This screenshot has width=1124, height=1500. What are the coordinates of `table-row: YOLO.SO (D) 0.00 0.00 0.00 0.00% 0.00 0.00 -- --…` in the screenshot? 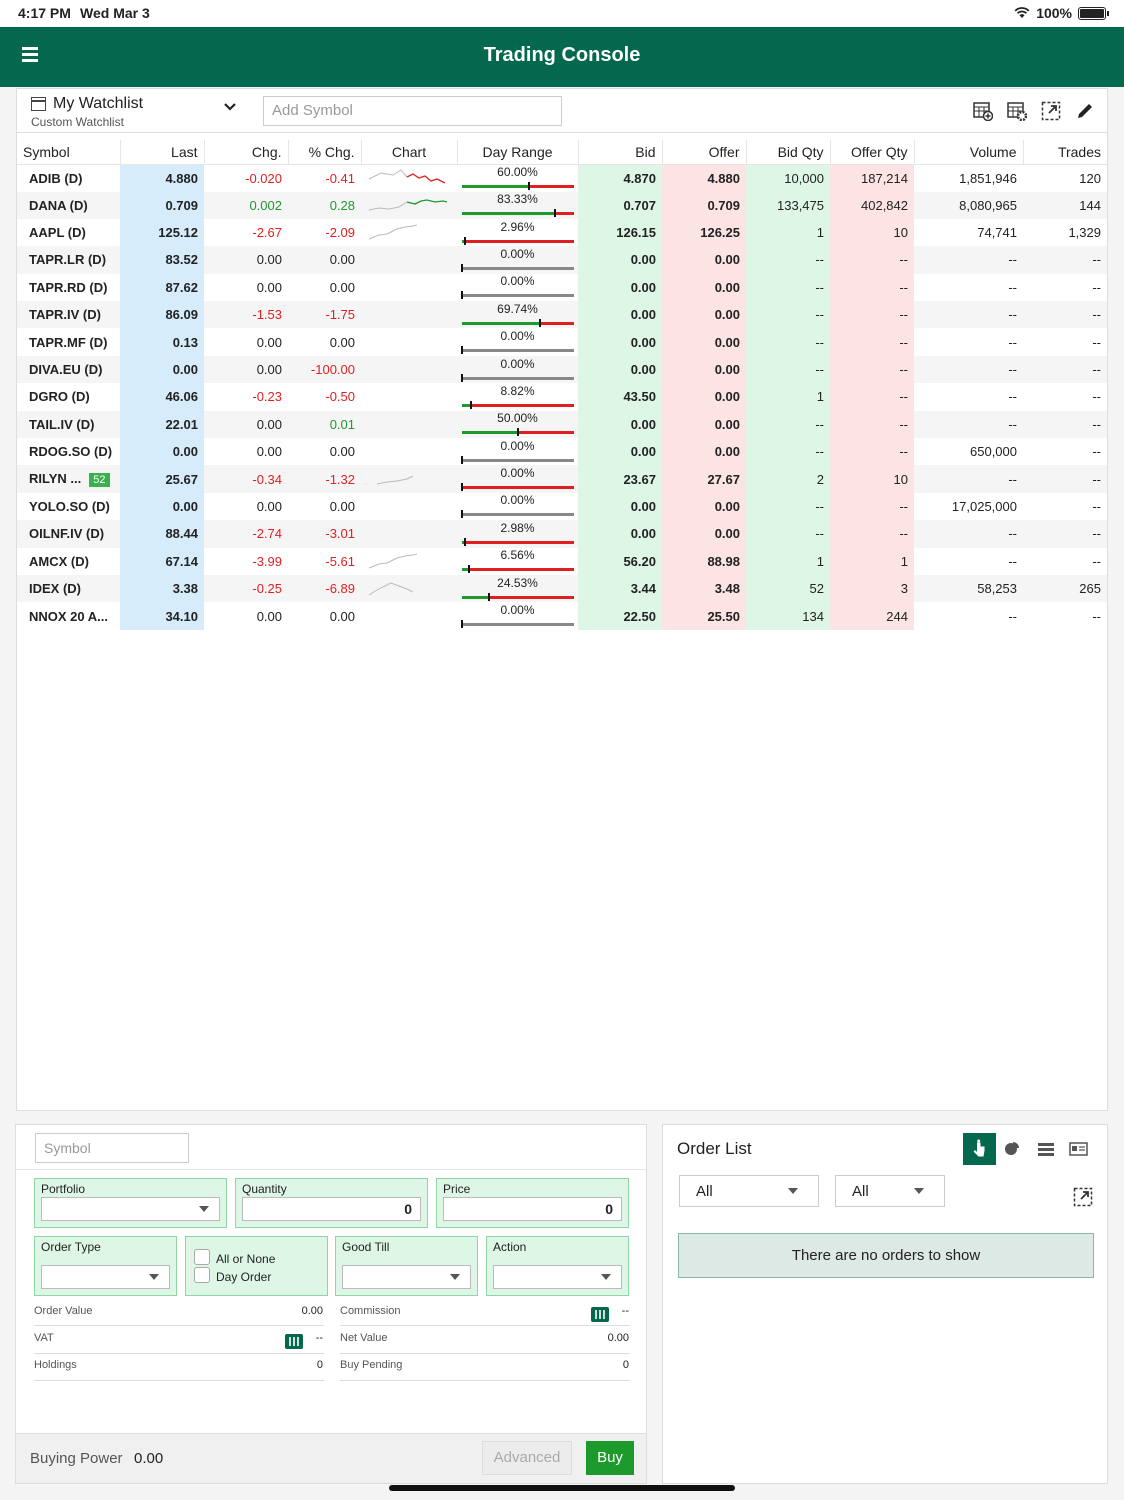 It's located at (562, 506).